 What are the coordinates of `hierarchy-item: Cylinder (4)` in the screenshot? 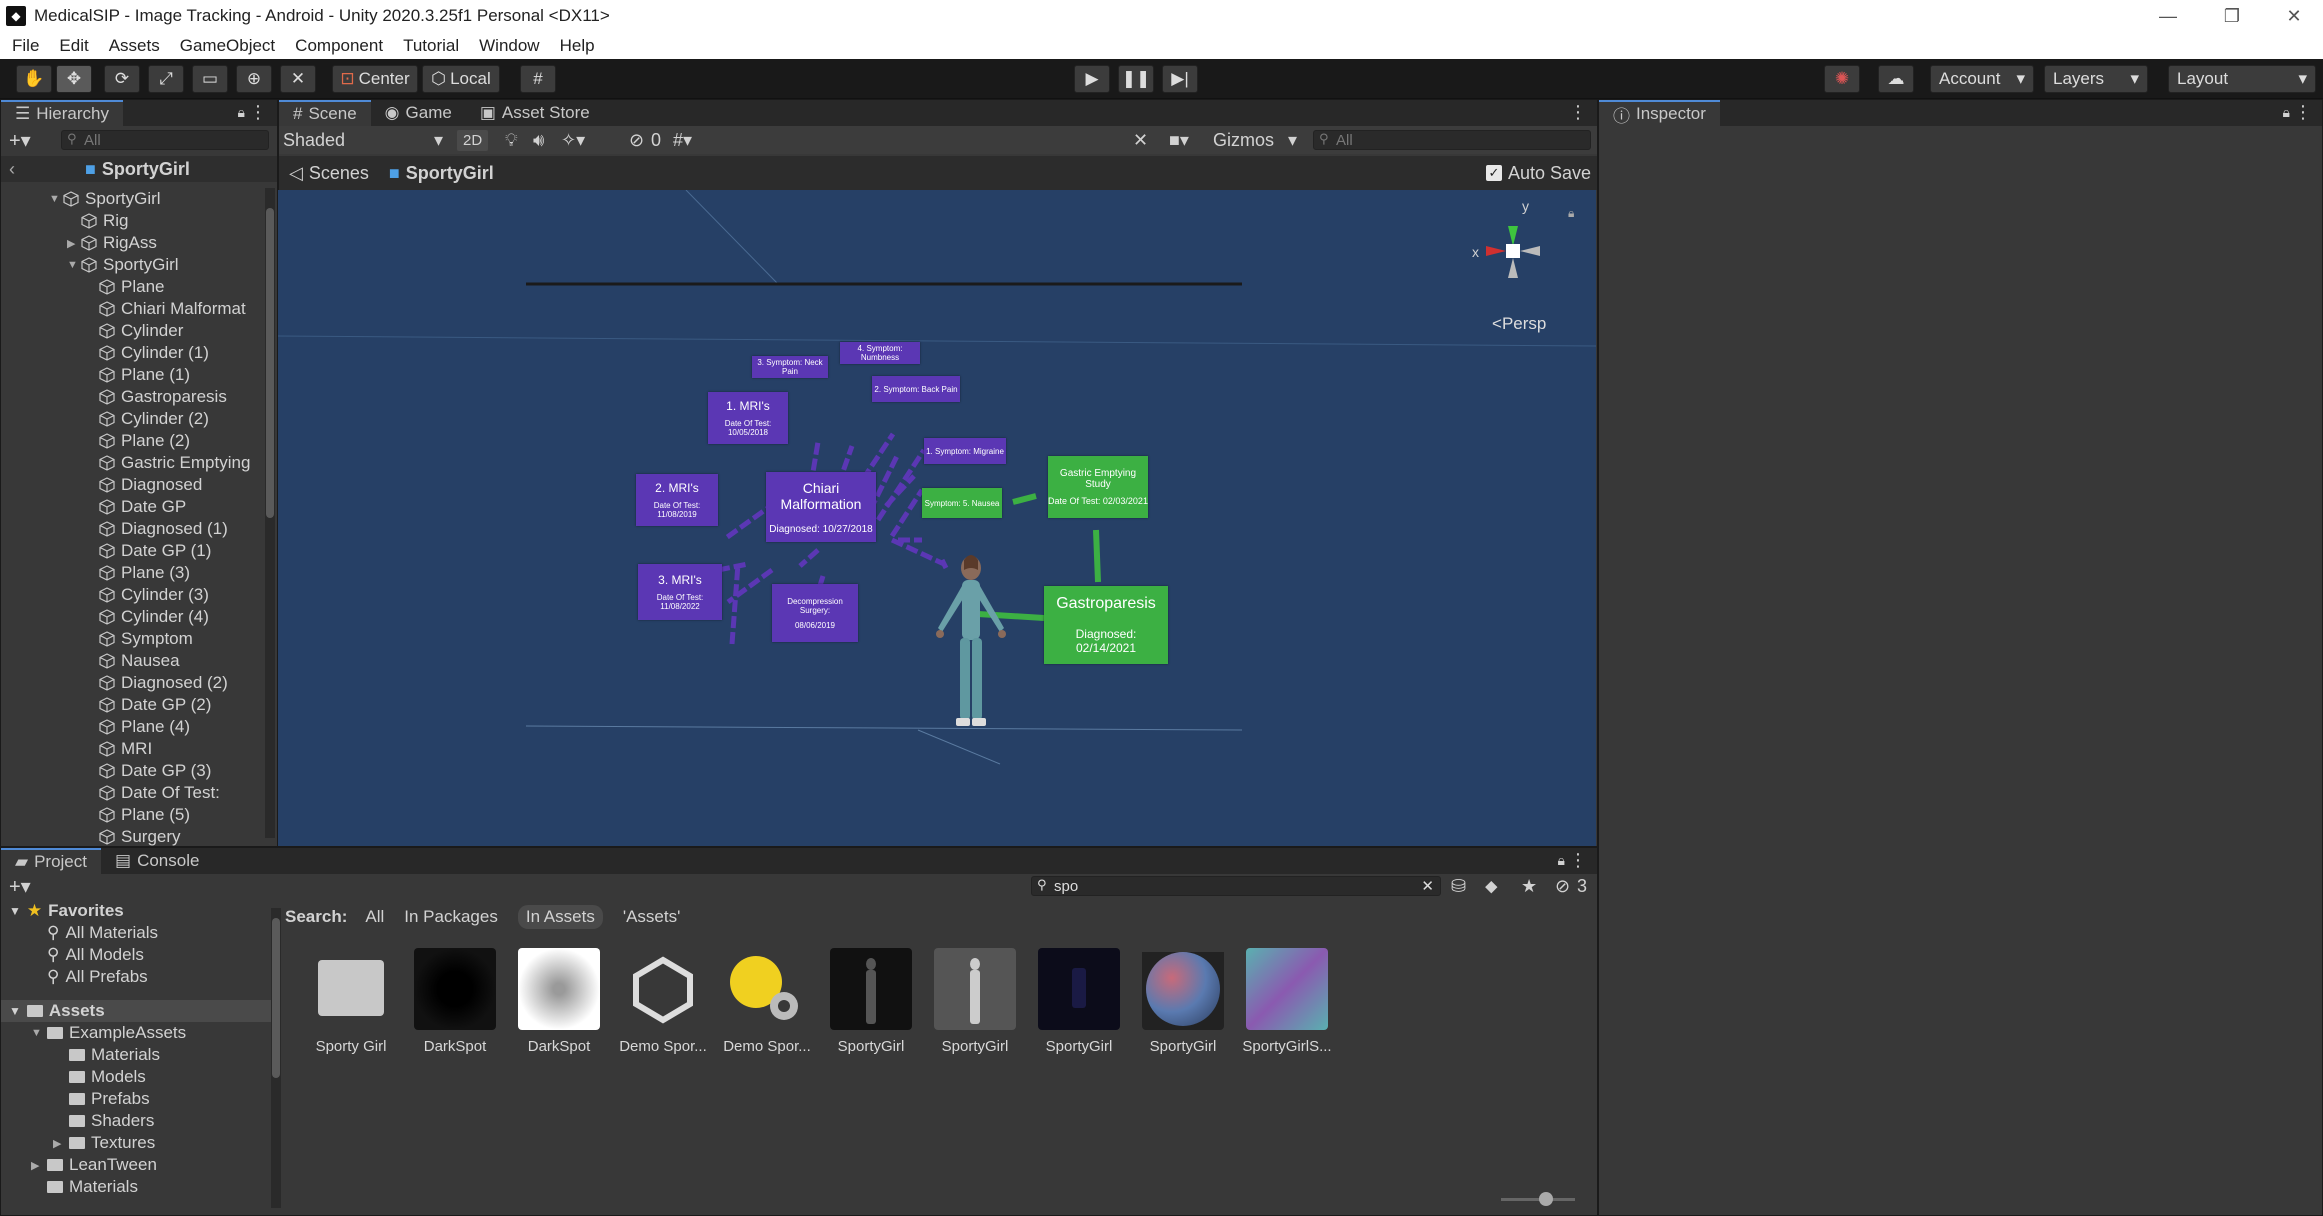 It's located at (132, 617).